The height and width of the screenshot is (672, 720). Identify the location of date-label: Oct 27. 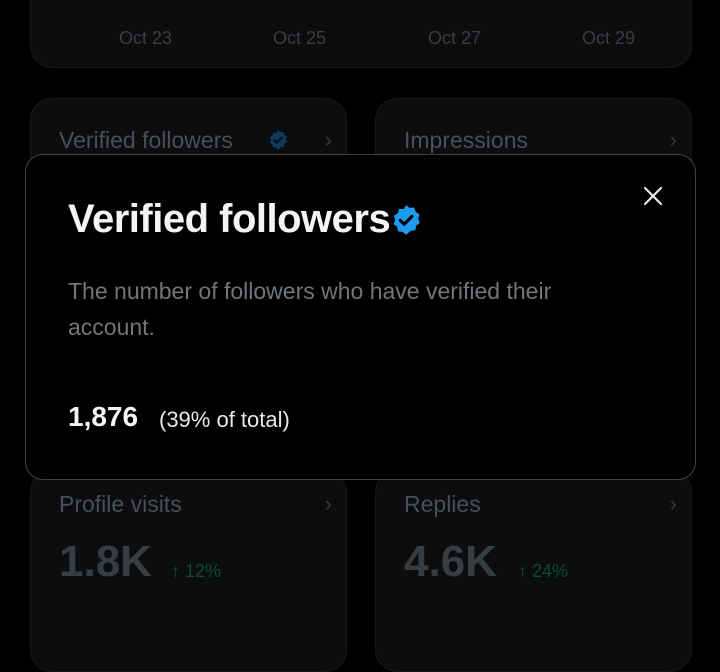
(455, 38).